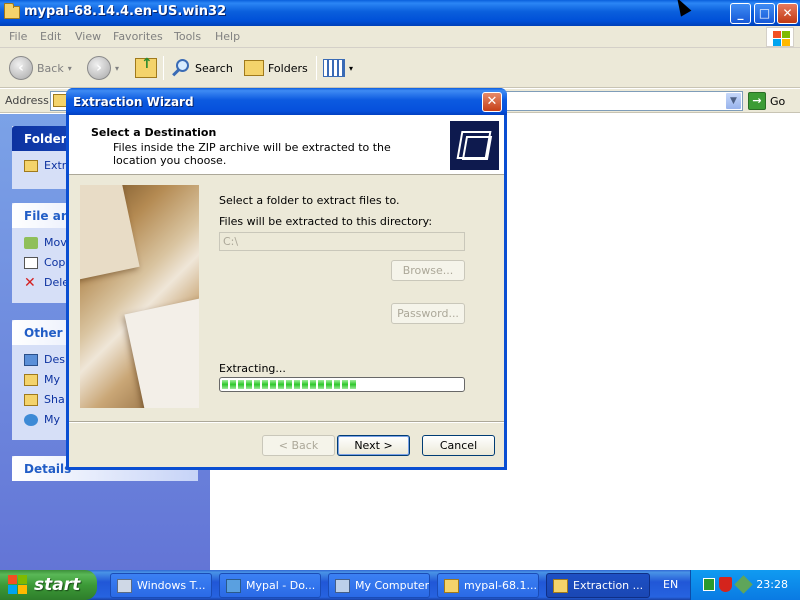  I want to click on forward-arrow-icon: ›, so click(99, 68).